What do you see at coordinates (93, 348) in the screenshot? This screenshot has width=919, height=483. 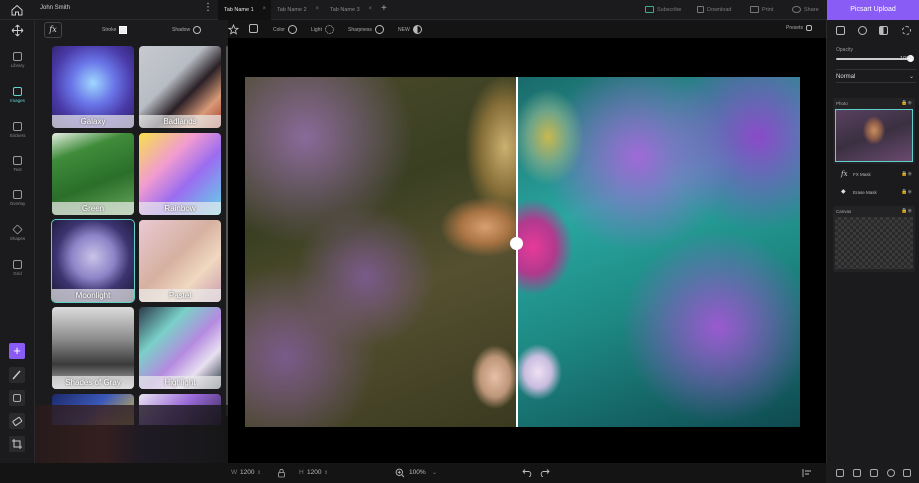 I see `effect-tile-shades-of-gray: Shades of Gray` at bounding box center [93, 348].